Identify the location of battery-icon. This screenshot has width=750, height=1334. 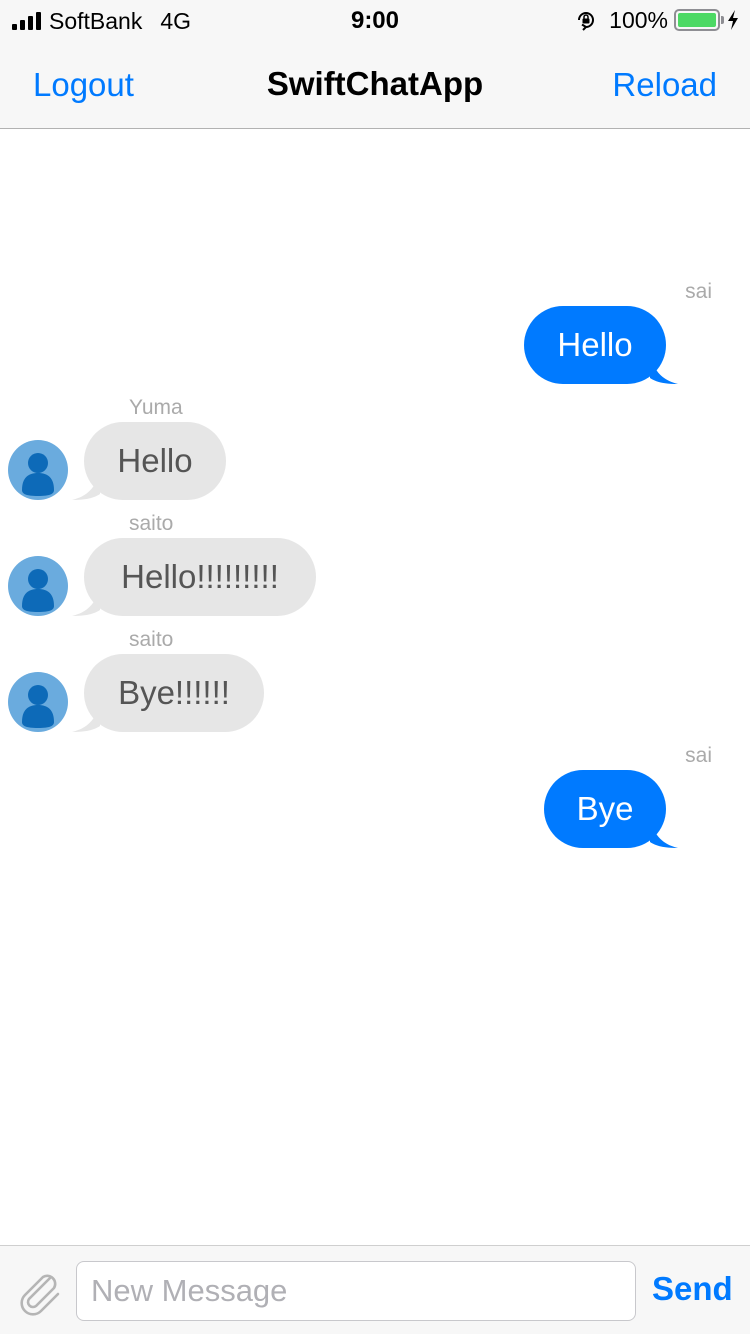
(699, 20).